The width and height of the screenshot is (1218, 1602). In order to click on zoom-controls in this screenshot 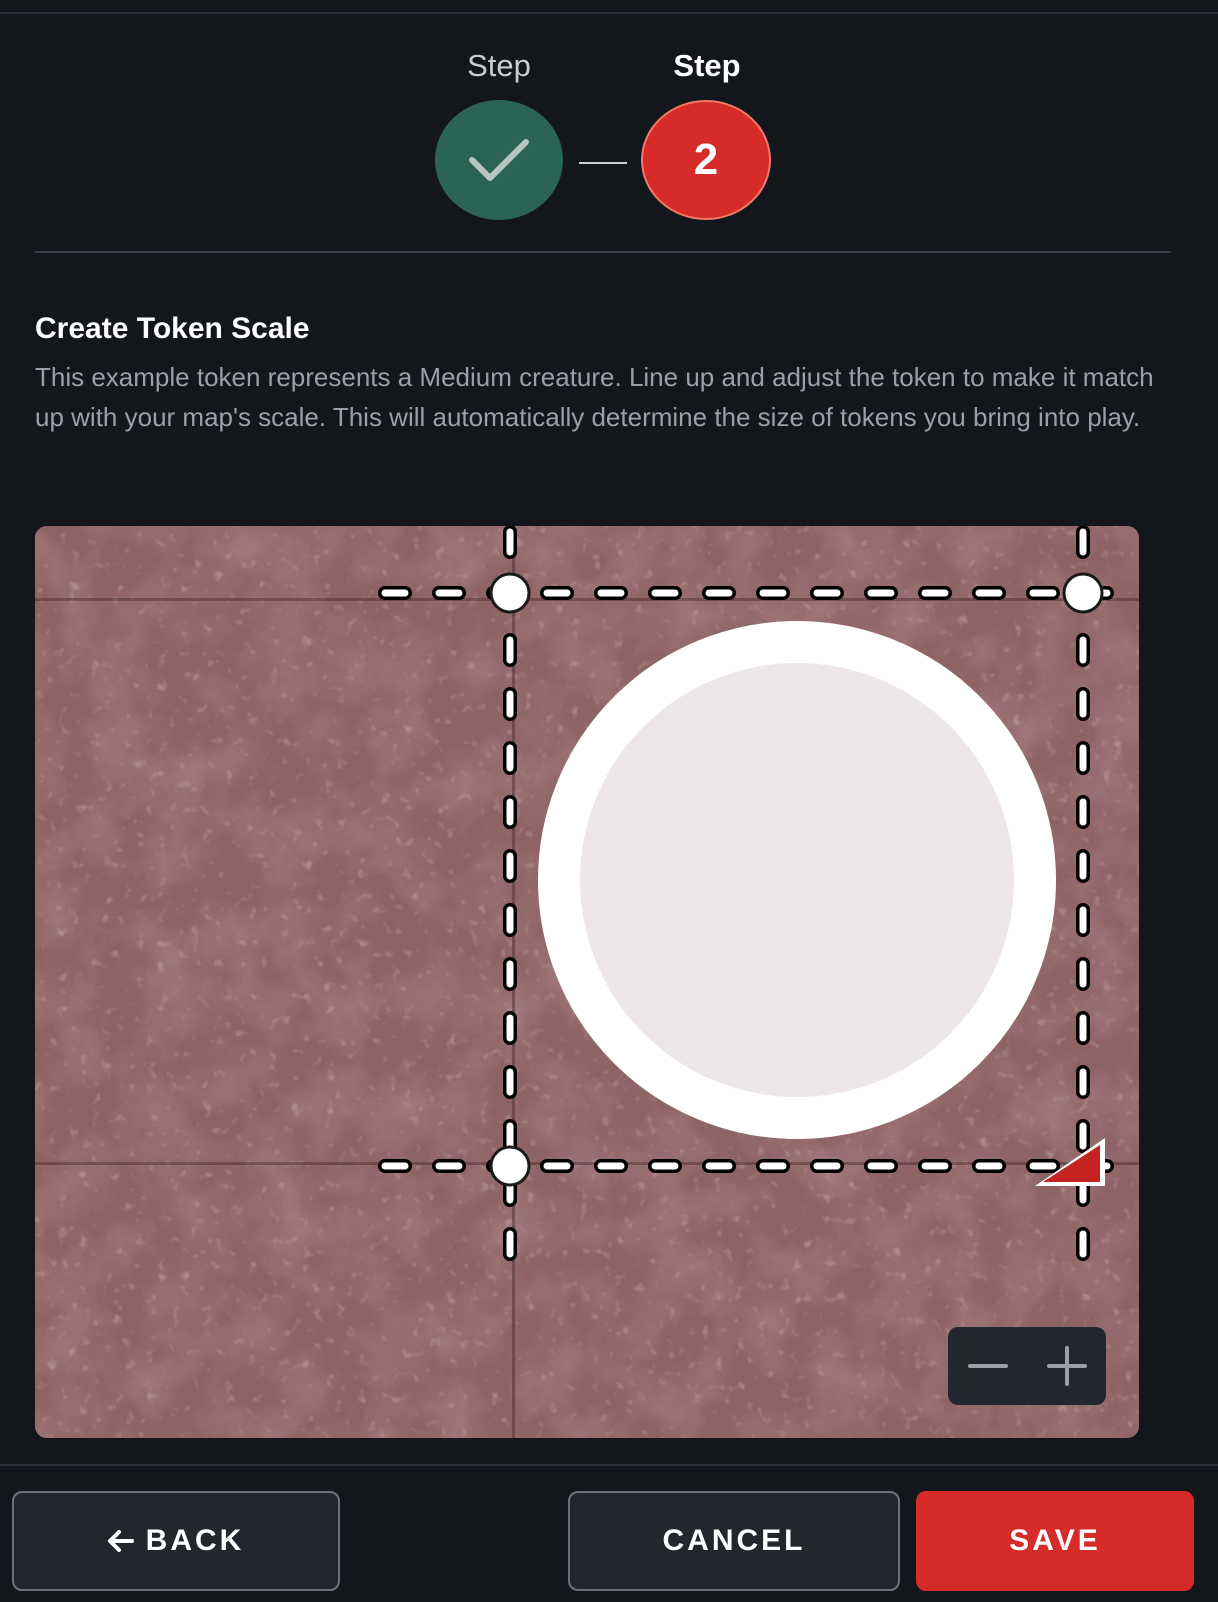, I will do `click(1027, 1366)`.